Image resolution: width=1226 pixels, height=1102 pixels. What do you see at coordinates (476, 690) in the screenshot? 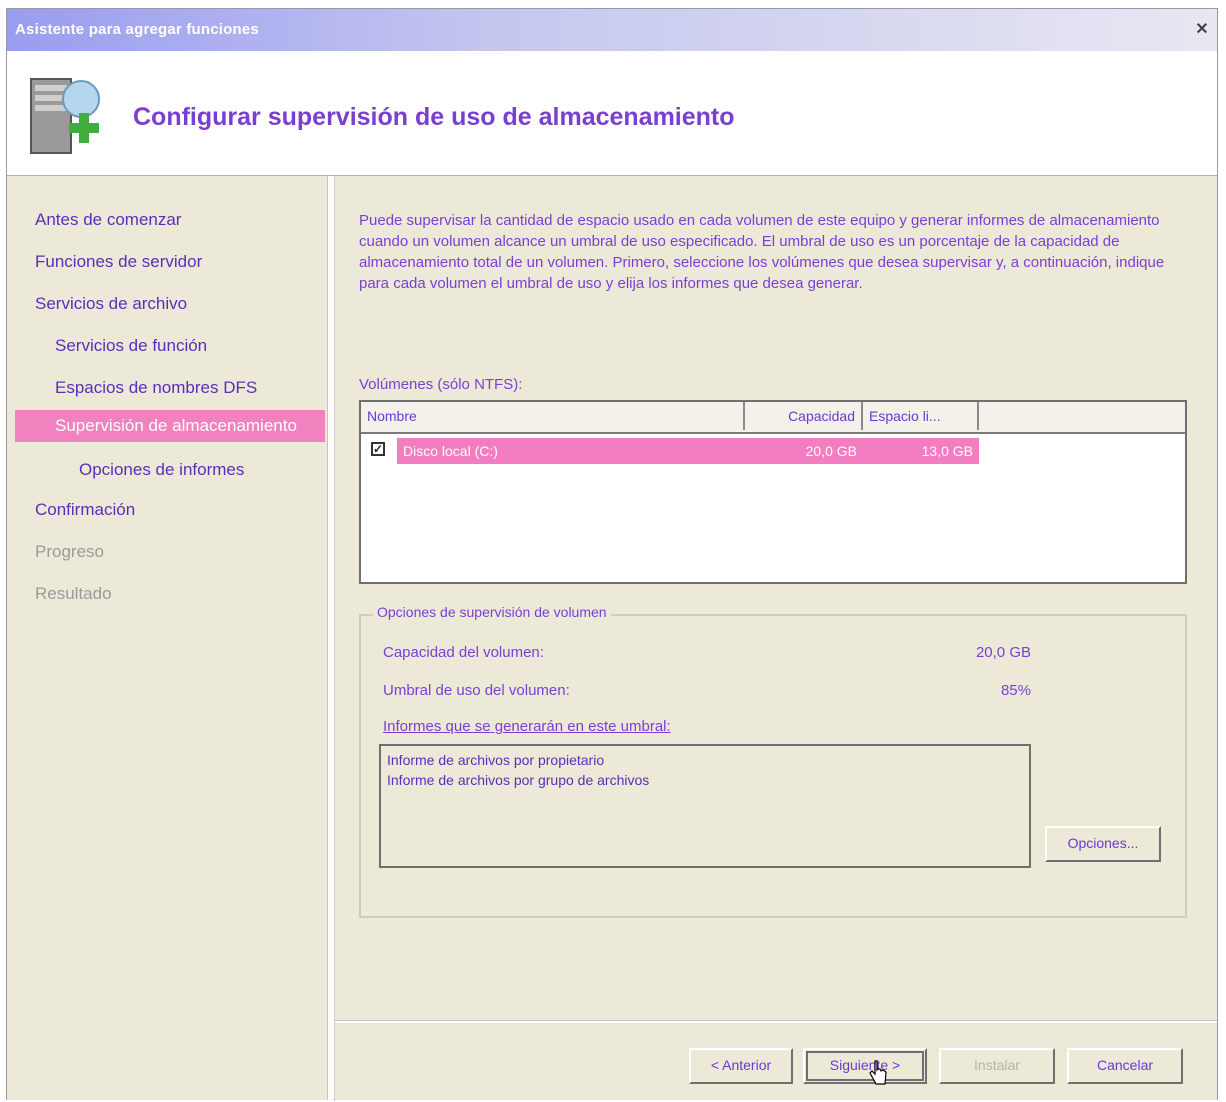
I see `threshold-label: Umbral de uso del volumen:` at bounding box center [476, 690].